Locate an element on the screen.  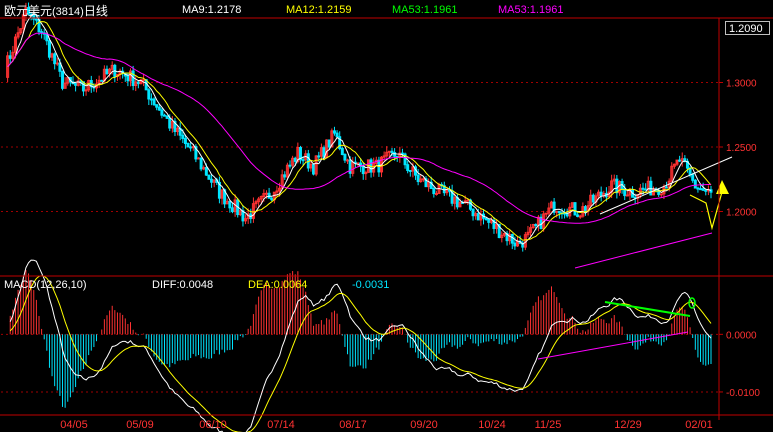
current-price-box: 1.2090 is located at coordinates (747, 28).